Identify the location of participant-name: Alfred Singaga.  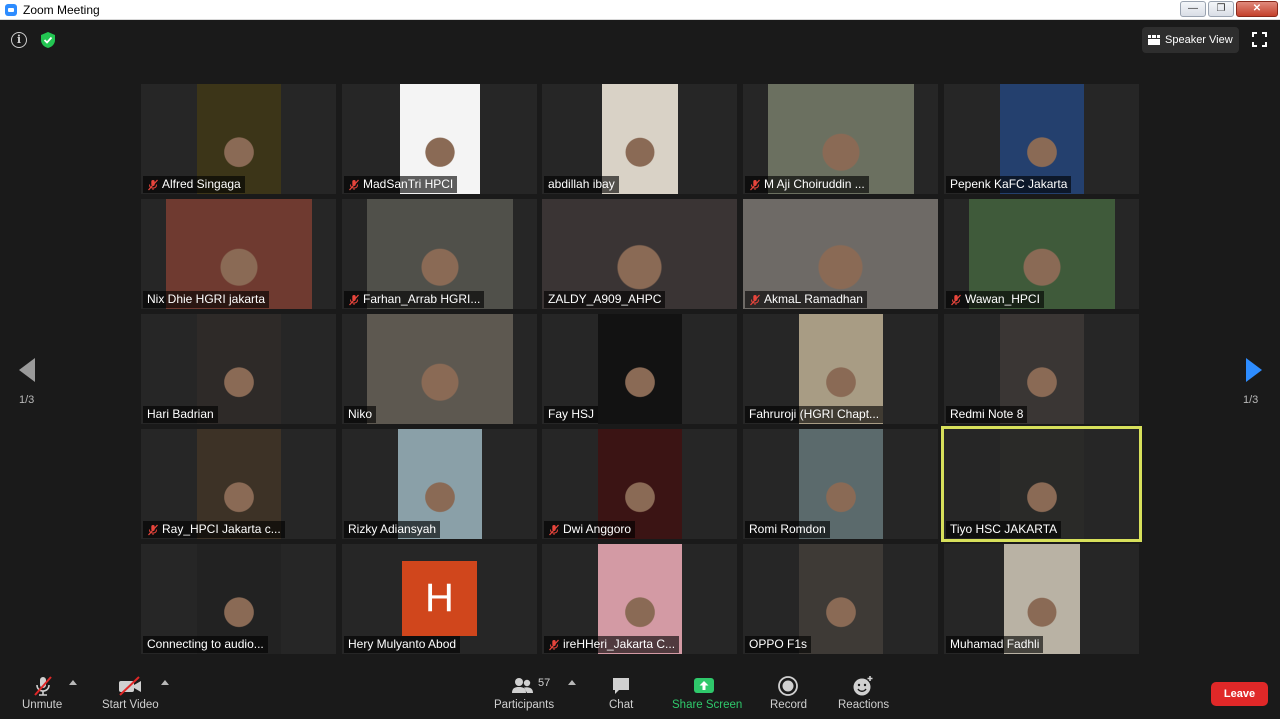
(201, 184).